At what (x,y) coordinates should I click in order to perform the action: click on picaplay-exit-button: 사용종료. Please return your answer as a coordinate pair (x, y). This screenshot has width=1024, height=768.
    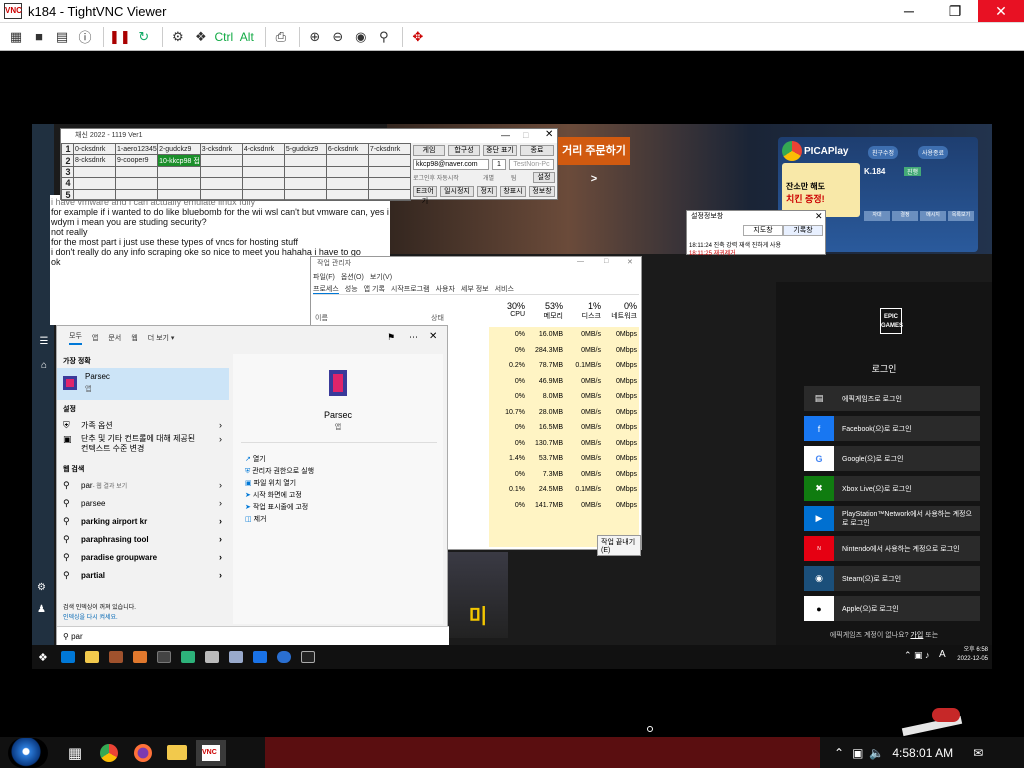
    Looking at the image, I should click on (933, 152).